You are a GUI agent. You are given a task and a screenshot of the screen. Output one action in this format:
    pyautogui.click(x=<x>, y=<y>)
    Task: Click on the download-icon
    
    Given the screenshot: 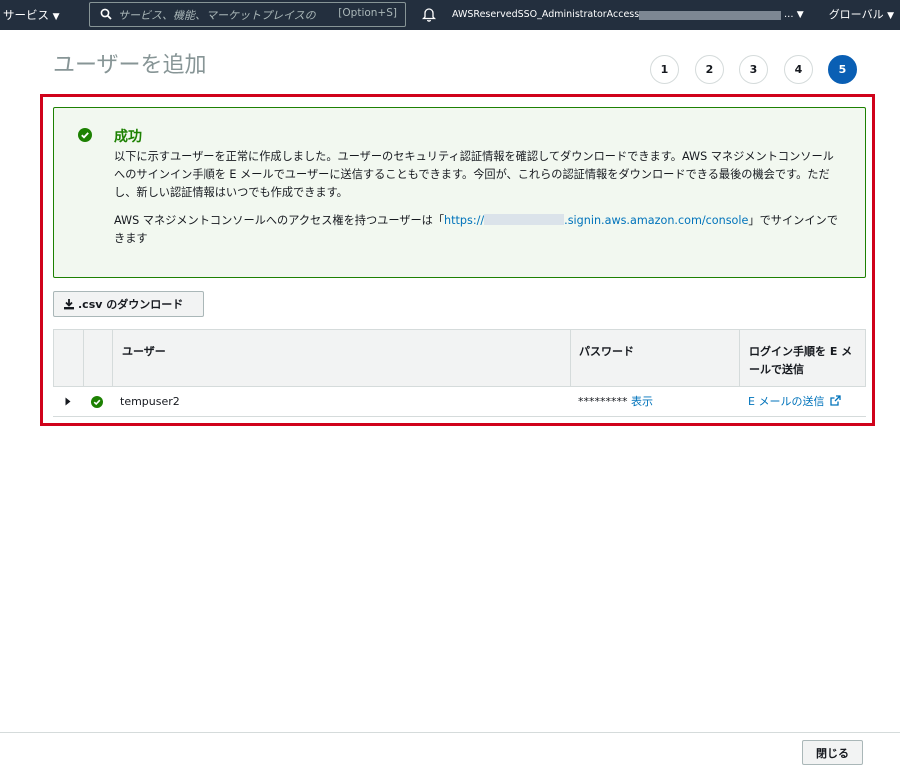 What is the action you would take?
    pyautogui.click(x=69, y=304)
    